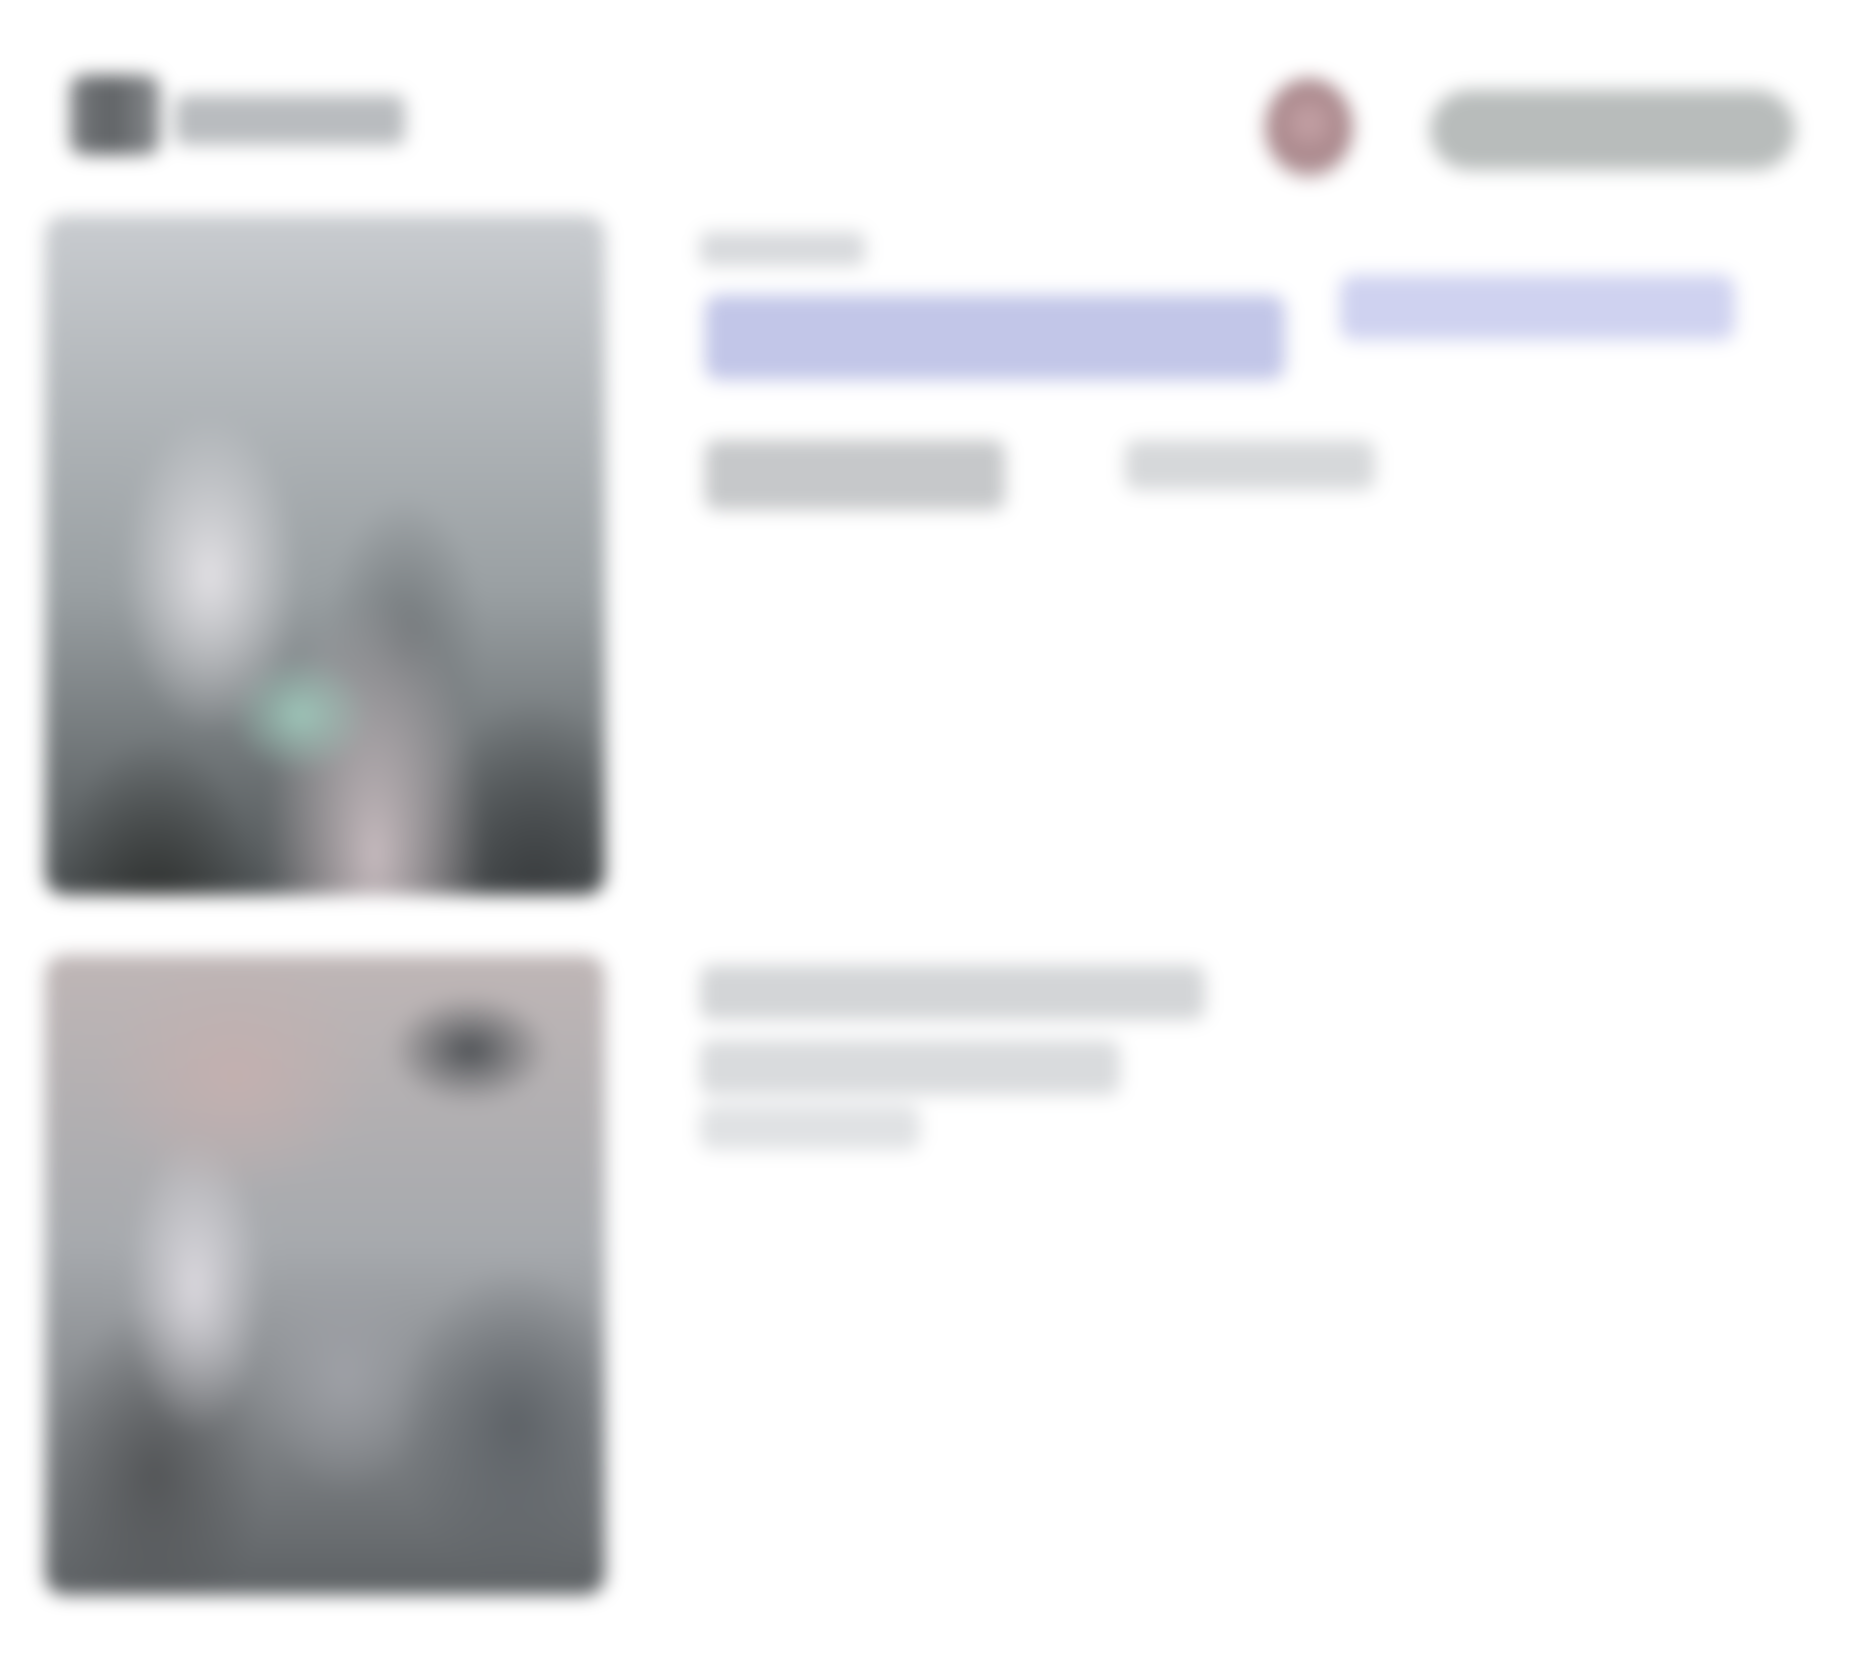 The image size is (1850, 1675). Describe the element at coordinates (1612, 130) in the screenshot. I see `header-action-button` at that location.